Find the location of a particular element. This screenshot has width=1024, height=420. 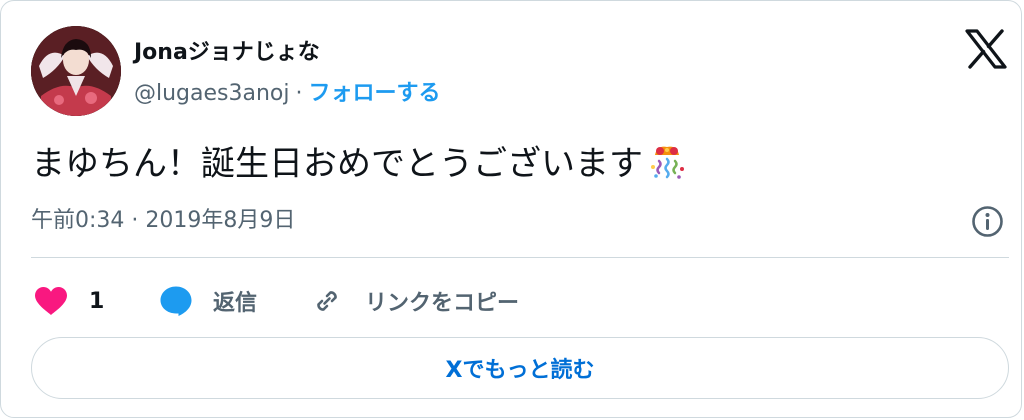

read-more-label: Xでもっと読む is located at coordinates (520, 370).